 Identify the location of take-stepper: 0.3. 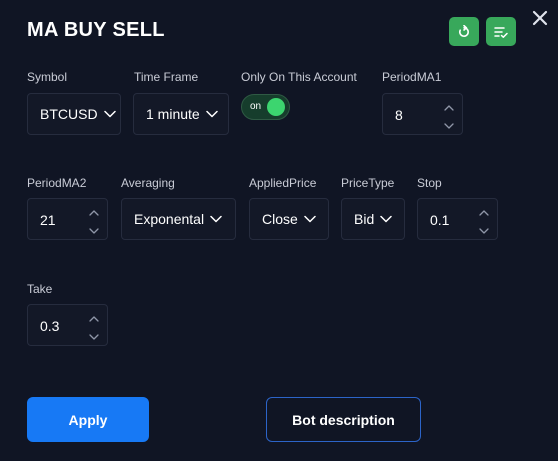
(67, 325).